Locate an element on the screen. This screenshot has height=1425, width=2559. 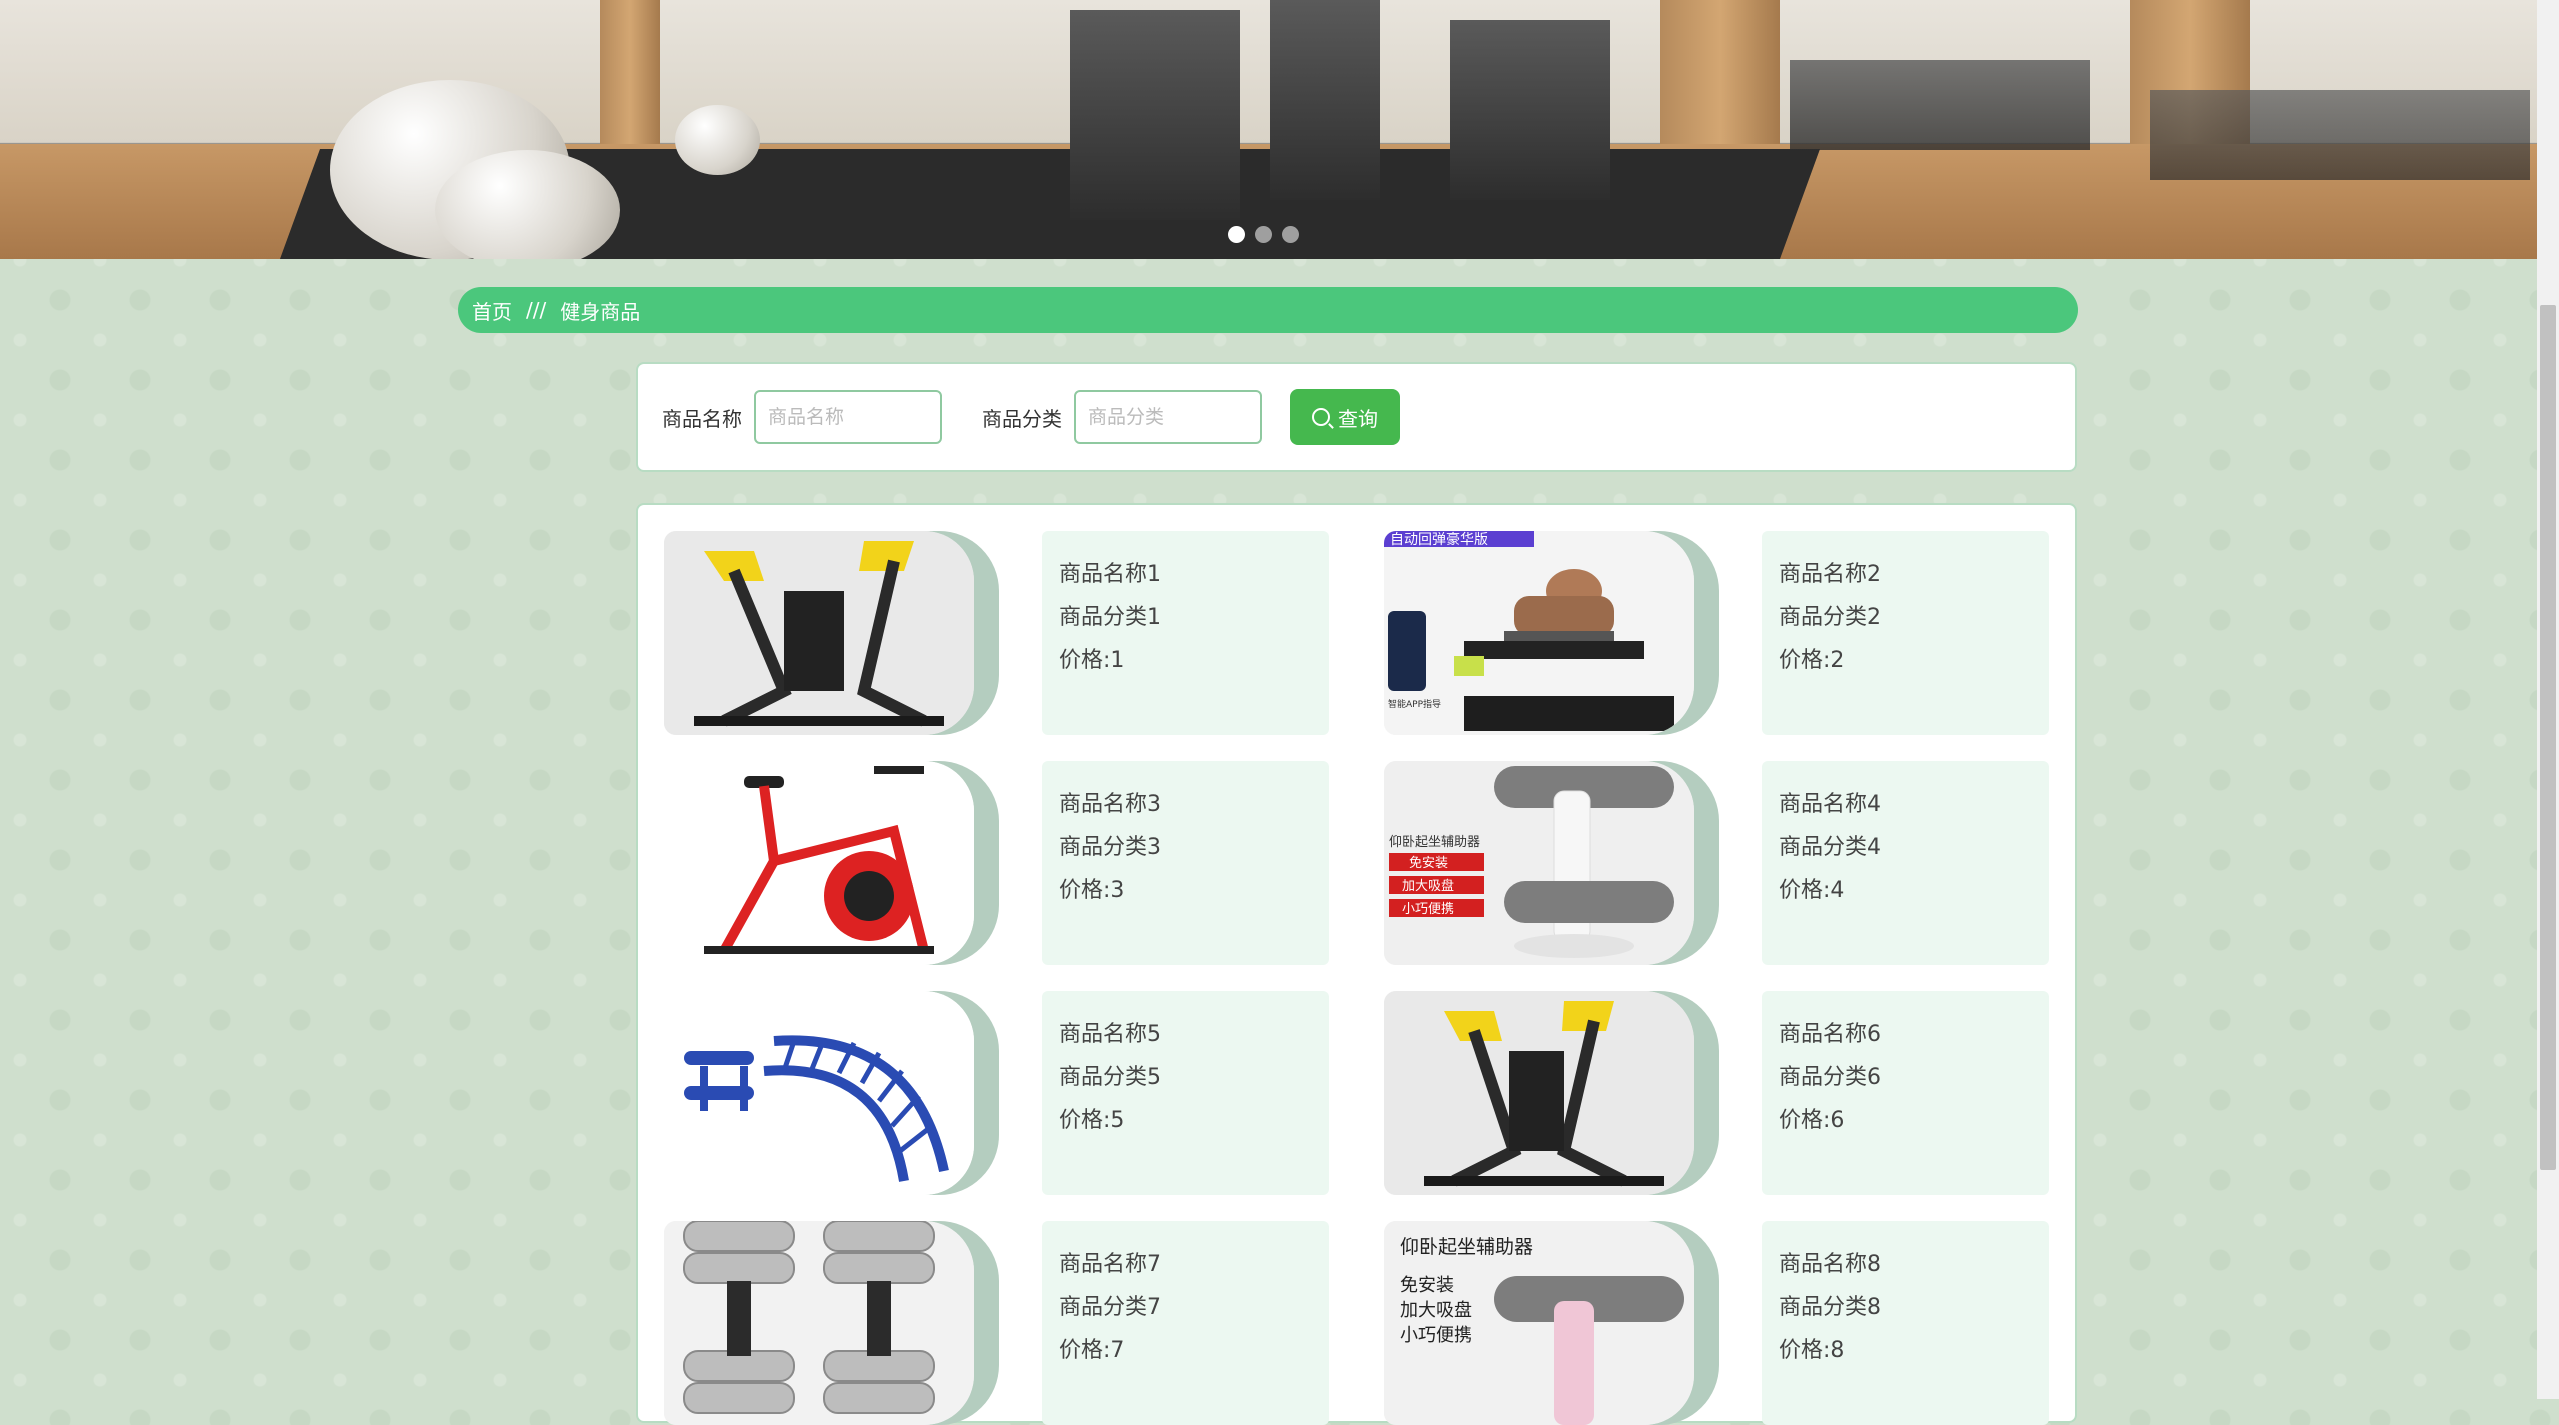
page-scrollbar-thumb is located at coordinates (2548, 737).